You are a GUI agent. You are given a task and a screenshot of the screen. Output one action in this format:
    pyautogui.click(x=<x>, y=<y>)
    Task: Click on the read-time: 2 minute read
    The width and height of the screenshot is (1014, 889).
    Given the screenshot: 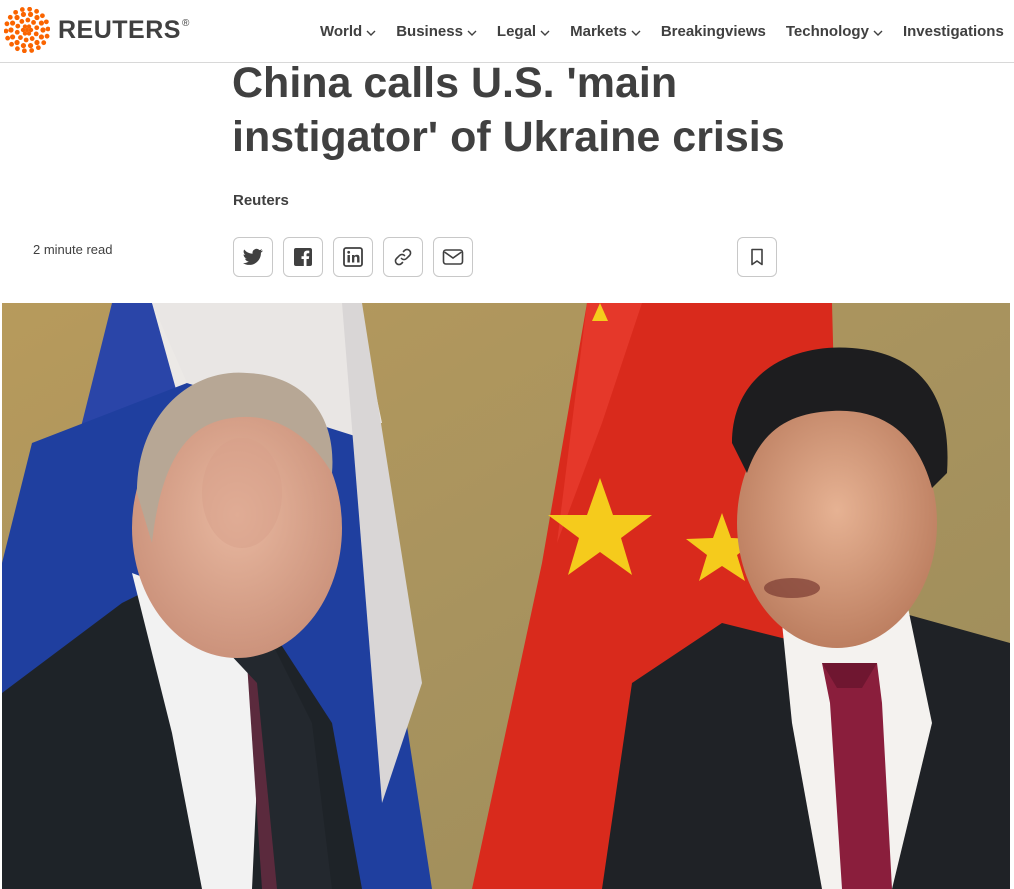 What is the action you would take?
    pyautogui.click(x=73, y=249)
    